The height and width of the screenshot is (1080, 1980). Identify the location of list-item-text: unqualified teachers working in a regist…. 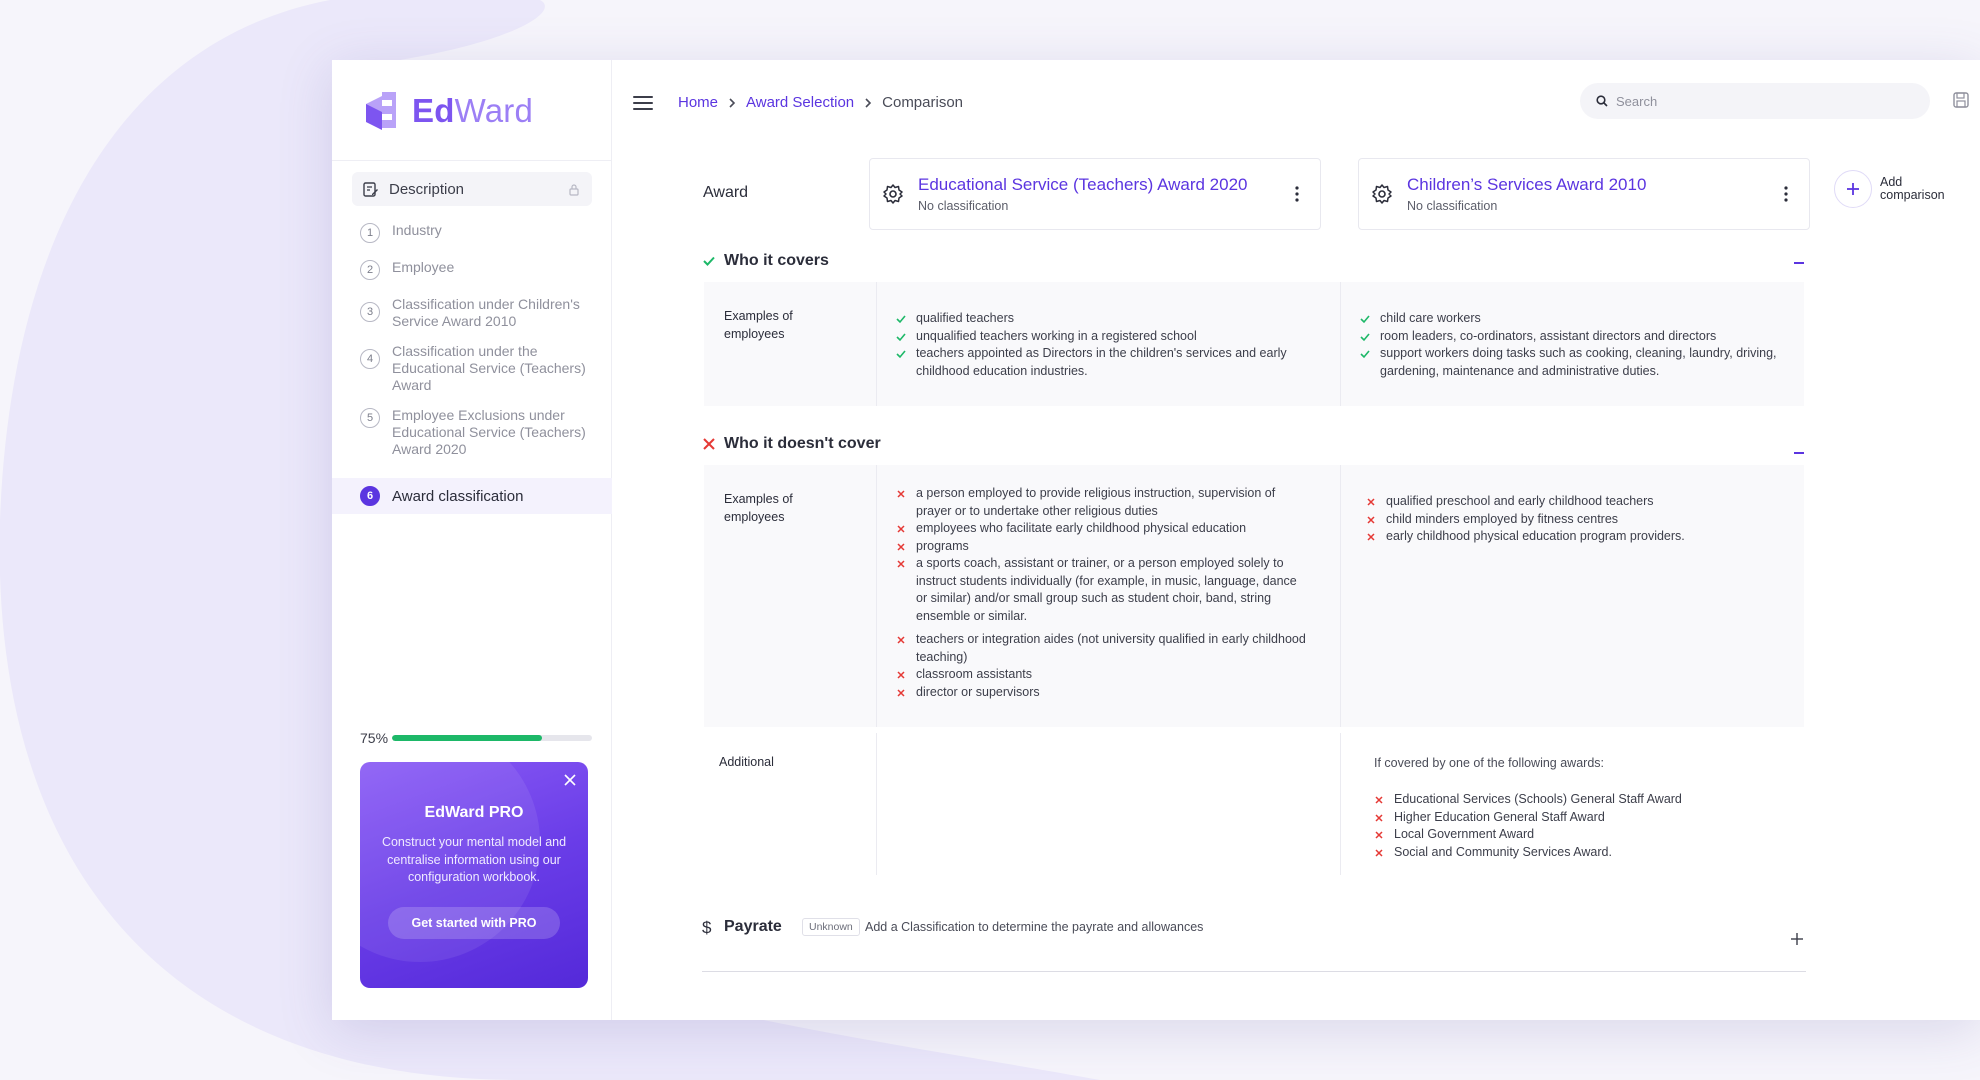
(1056, 335).